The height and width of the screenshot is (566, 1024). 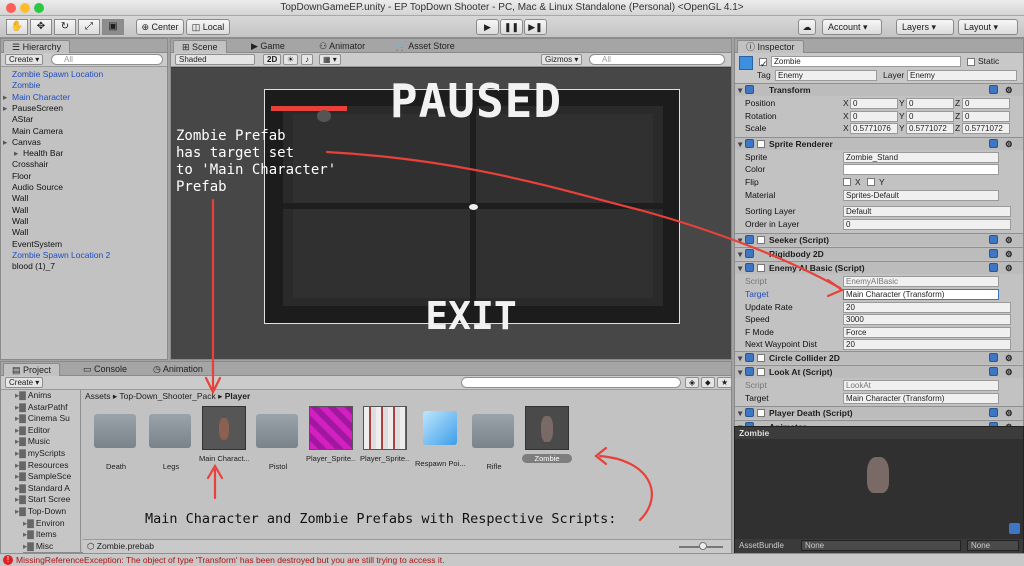 I want to click on arrow-curve-head, so click(x=835, y=288).